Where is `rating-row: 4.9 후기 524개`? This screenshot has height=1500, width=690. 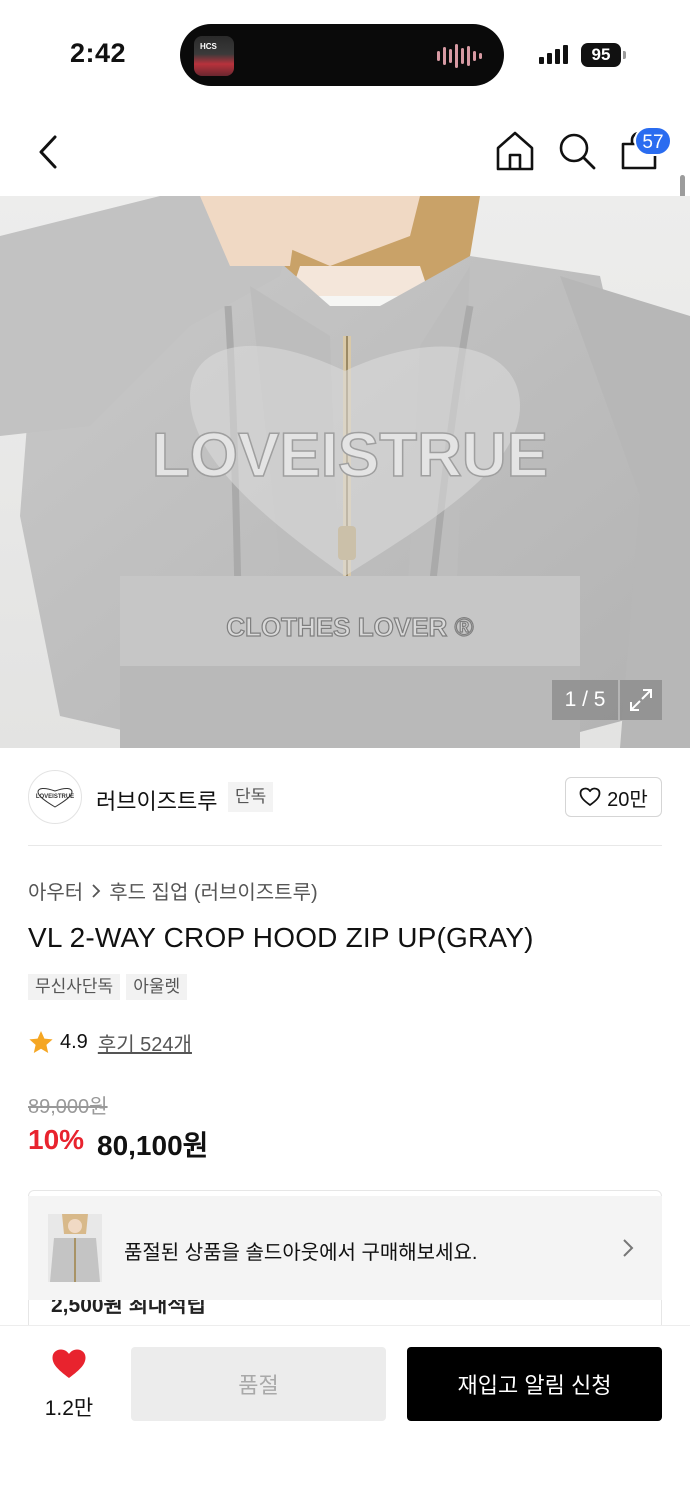
rating-row: 4.9 후기 524개 is located at coordinates (110, 1042).